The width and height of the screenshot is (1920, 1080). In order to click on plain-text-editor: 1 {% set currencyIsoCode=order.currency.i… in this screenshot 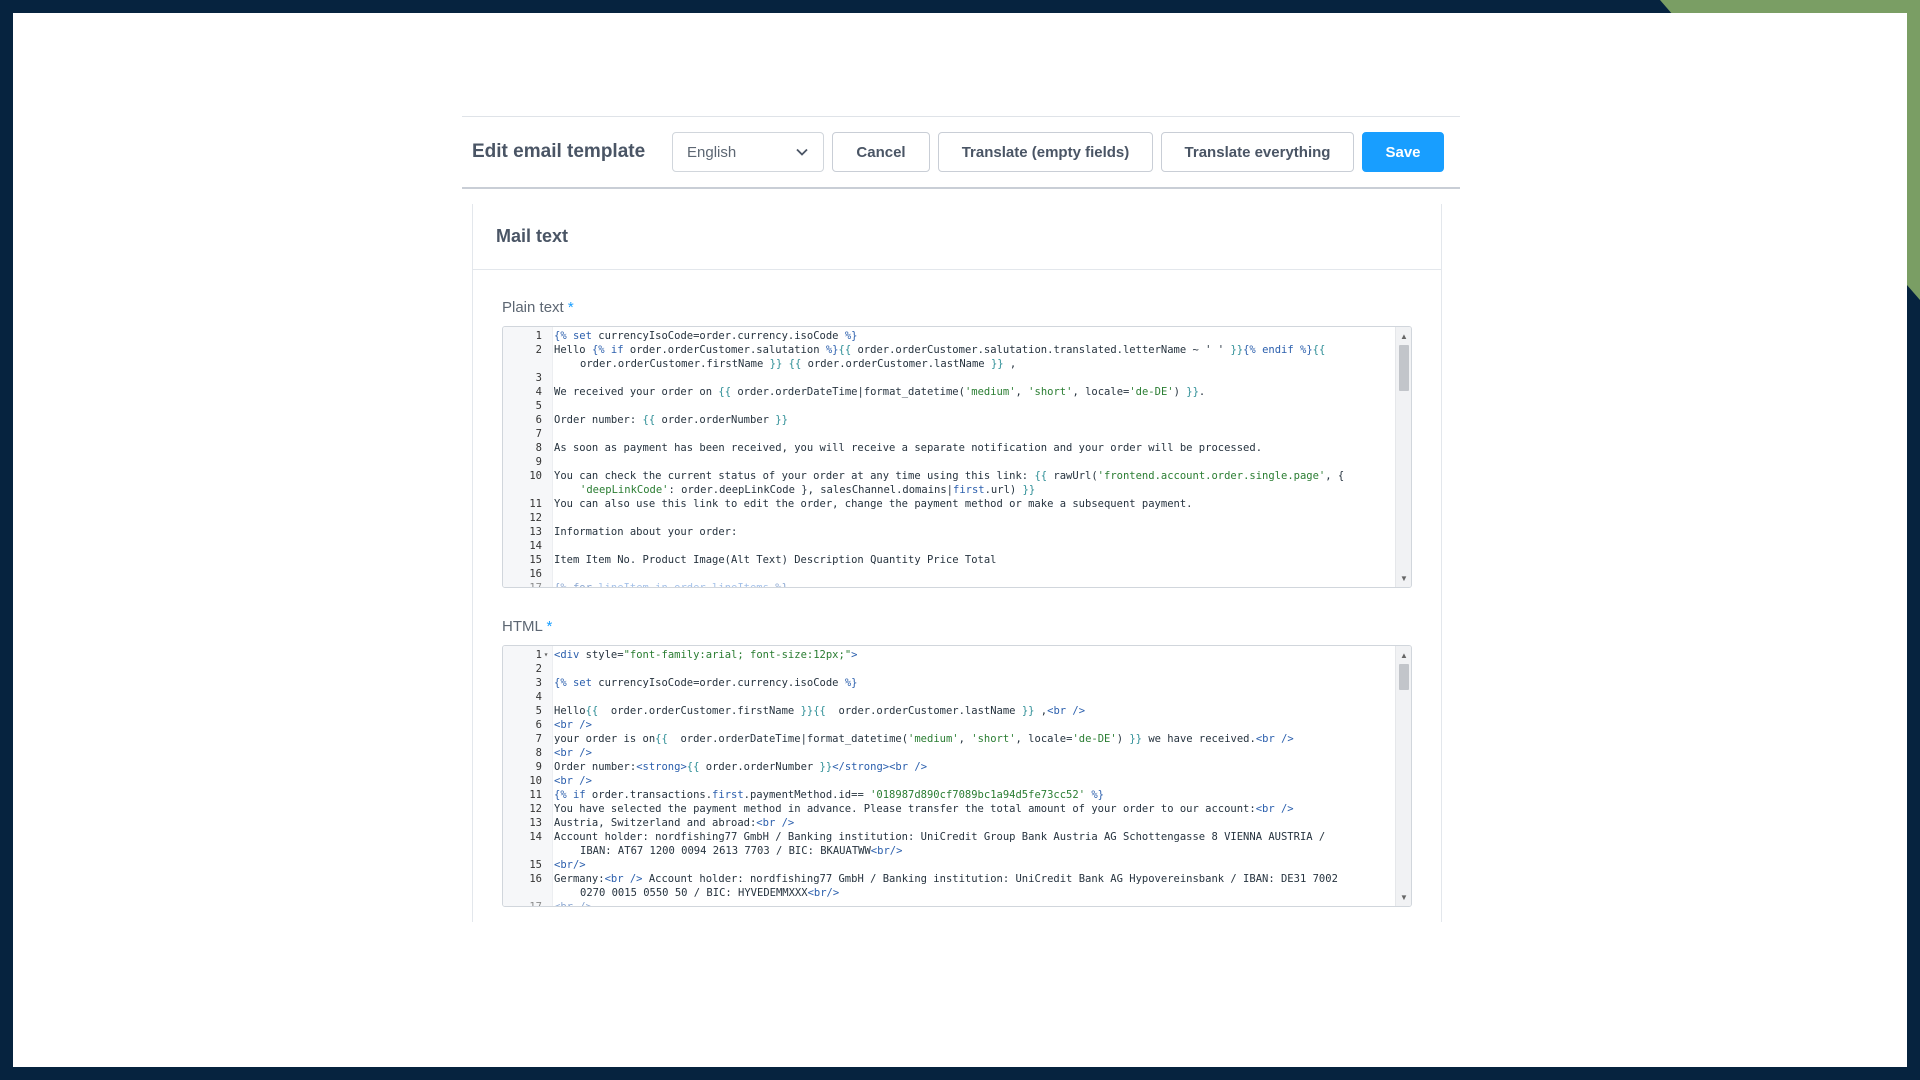, I will do `click(957, 457)`.